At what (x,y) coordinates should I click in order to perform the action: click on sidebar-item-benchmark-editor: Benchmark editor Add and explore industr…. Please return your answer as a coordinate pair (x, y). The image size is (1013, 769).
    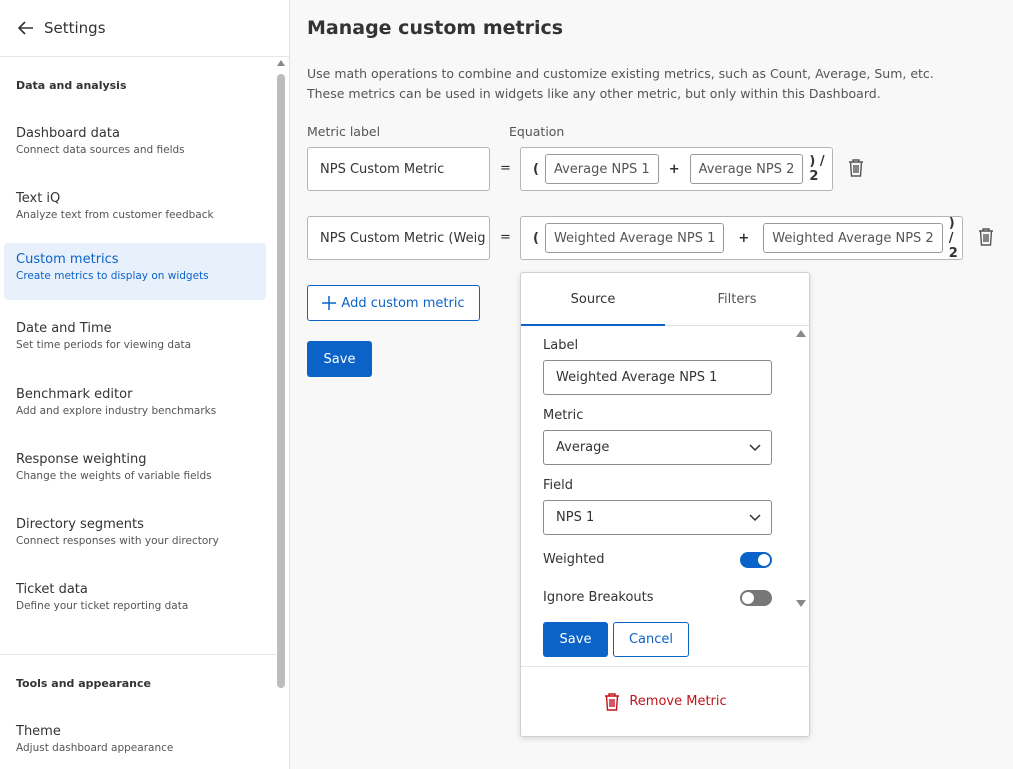
    Looking at the image, I should click on (135, 406).